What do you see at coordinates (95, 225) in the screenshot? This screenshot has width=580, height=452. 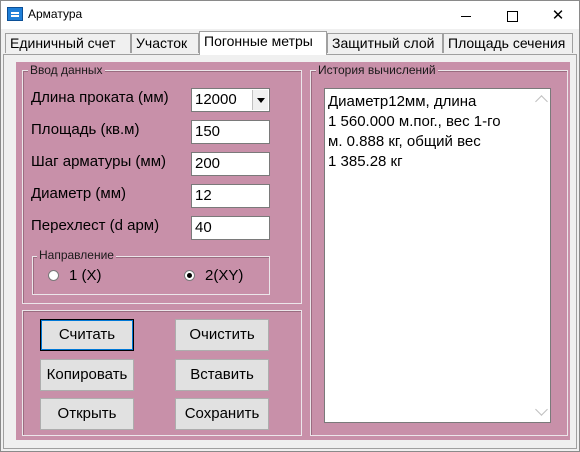 I see `overlap-label: Перехлест (d арм)` at bounding box center [95, 225].